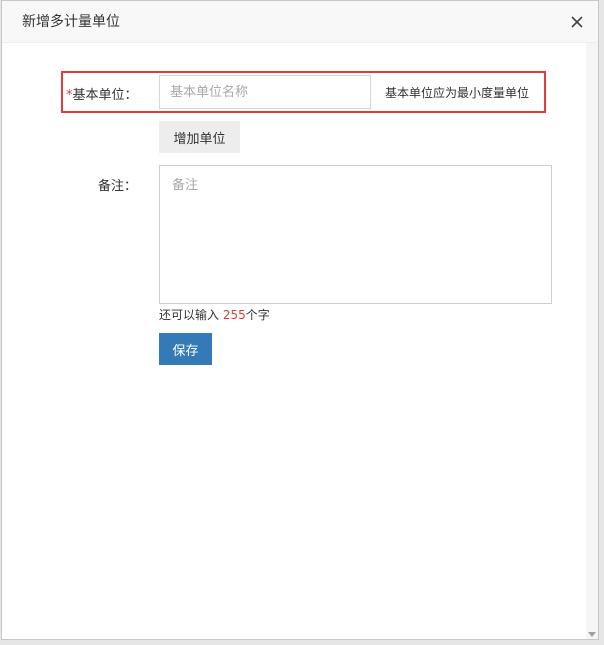 Image resolution: width=604 pixels, height=645 pixels. What do you see at coordinates (234, 315) in the screenshot?
I see `char-count-remaining: 255` at bounding box center [234, 315].